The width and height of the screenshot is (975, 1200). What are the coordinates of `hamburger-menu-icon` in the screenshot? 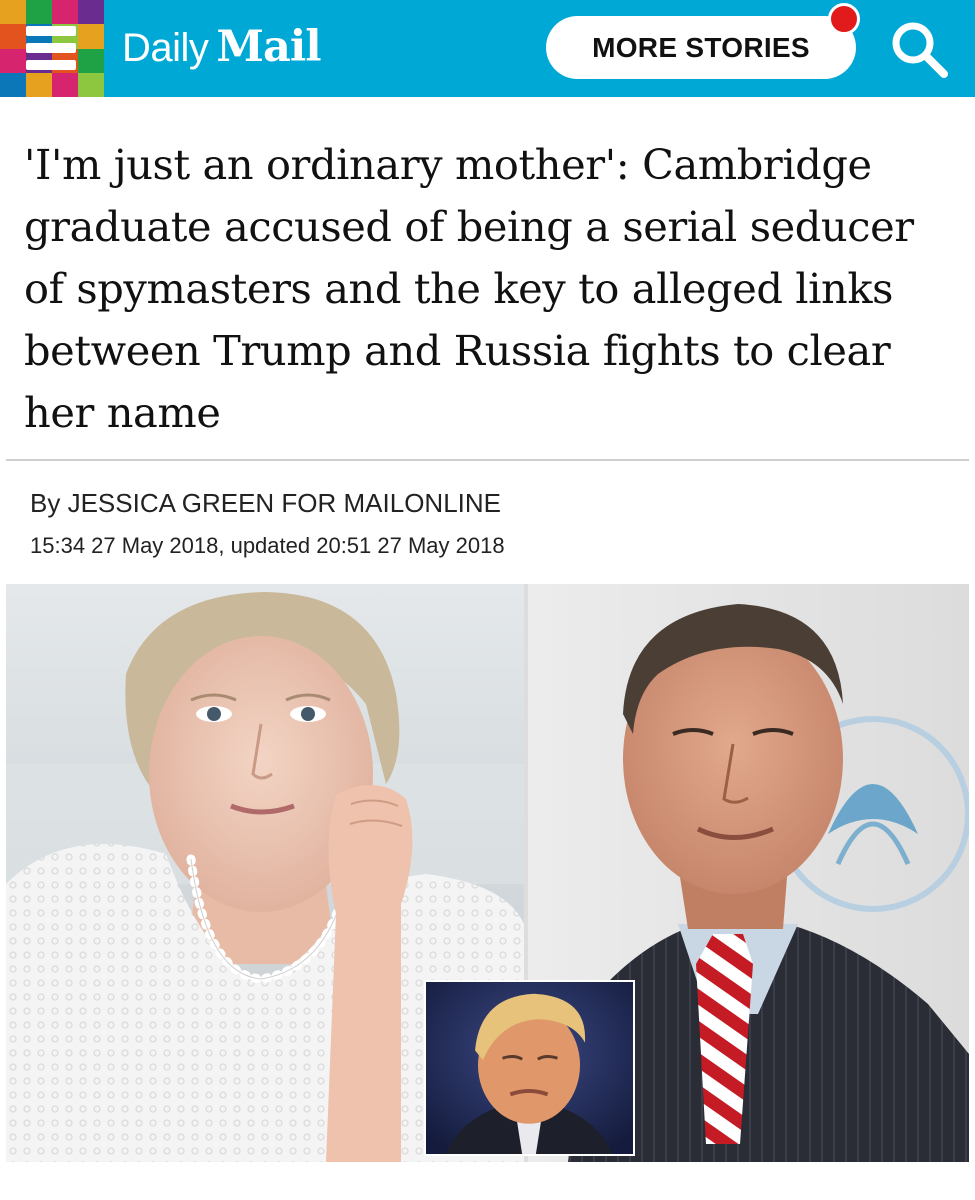 It's located at (51, 48).